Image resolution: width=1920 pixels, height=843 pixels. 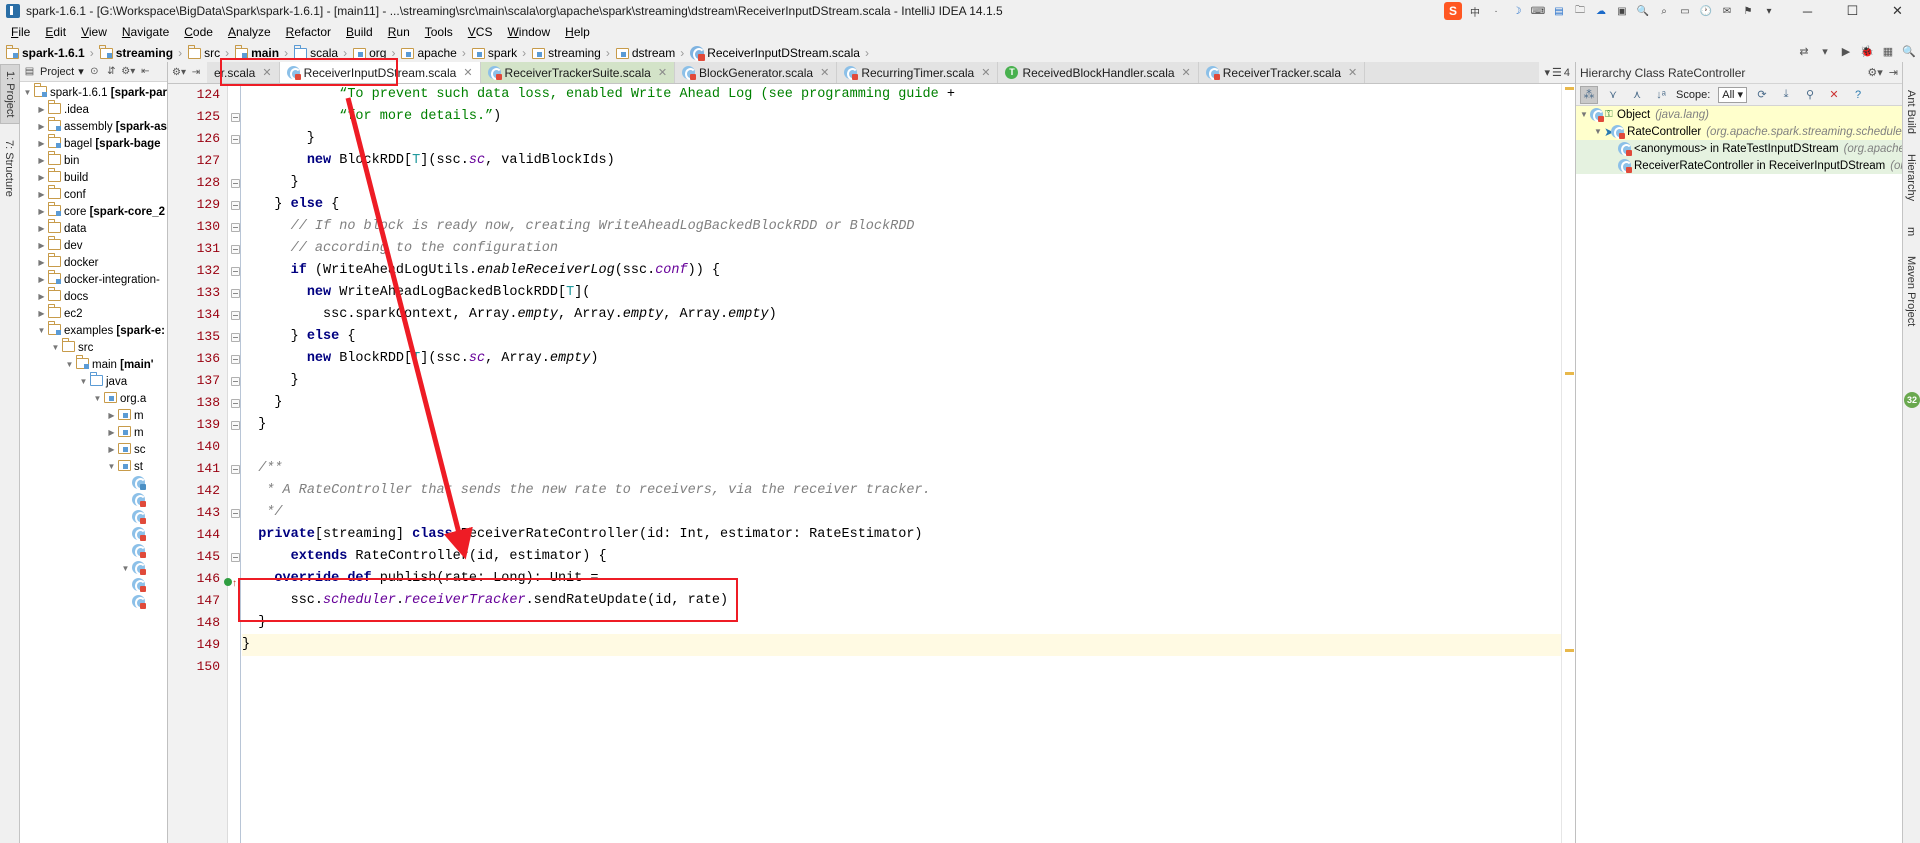 I want to click on project-tree-item: ▶ docs, so click(x=93, y=296).